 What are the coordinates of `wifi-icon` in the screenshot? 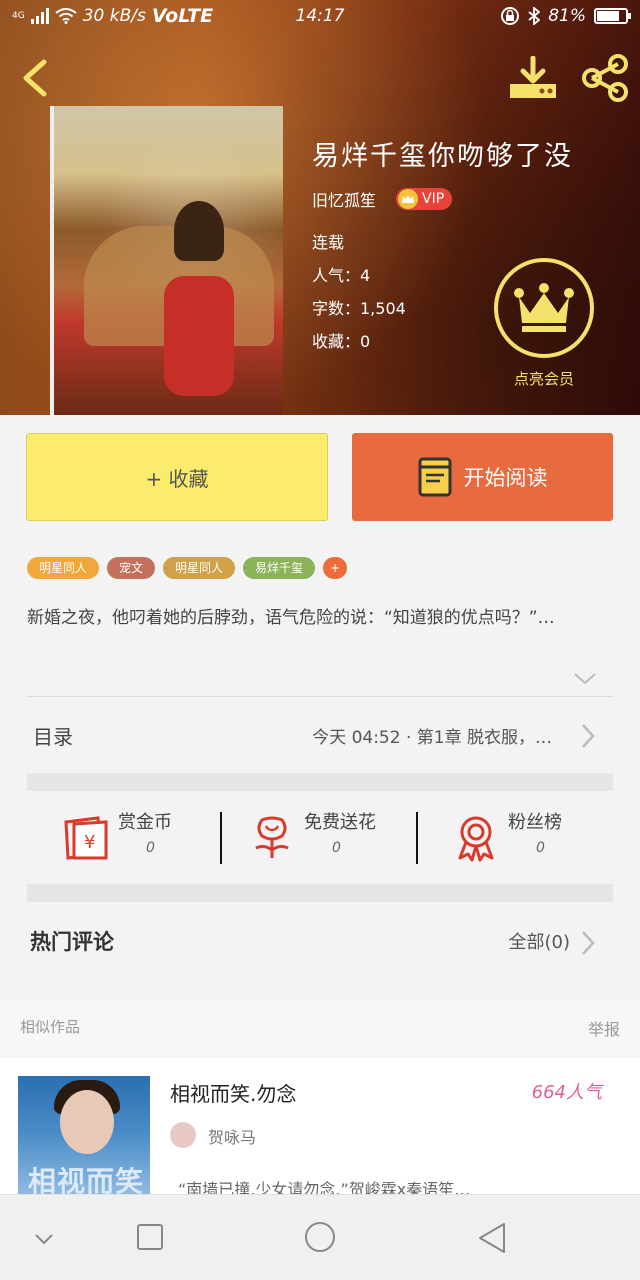 It's located at (66, 16).